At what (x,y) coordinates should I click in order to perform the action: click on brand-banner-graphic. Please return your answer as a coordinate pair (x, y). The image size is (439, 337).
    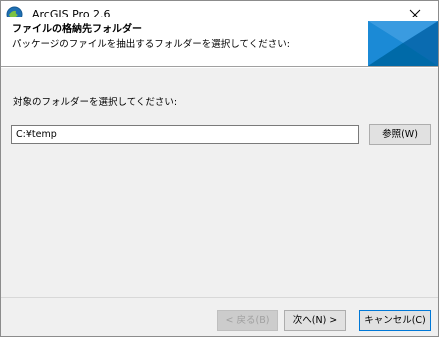
    Looking at the image, I should click on (403, 43).